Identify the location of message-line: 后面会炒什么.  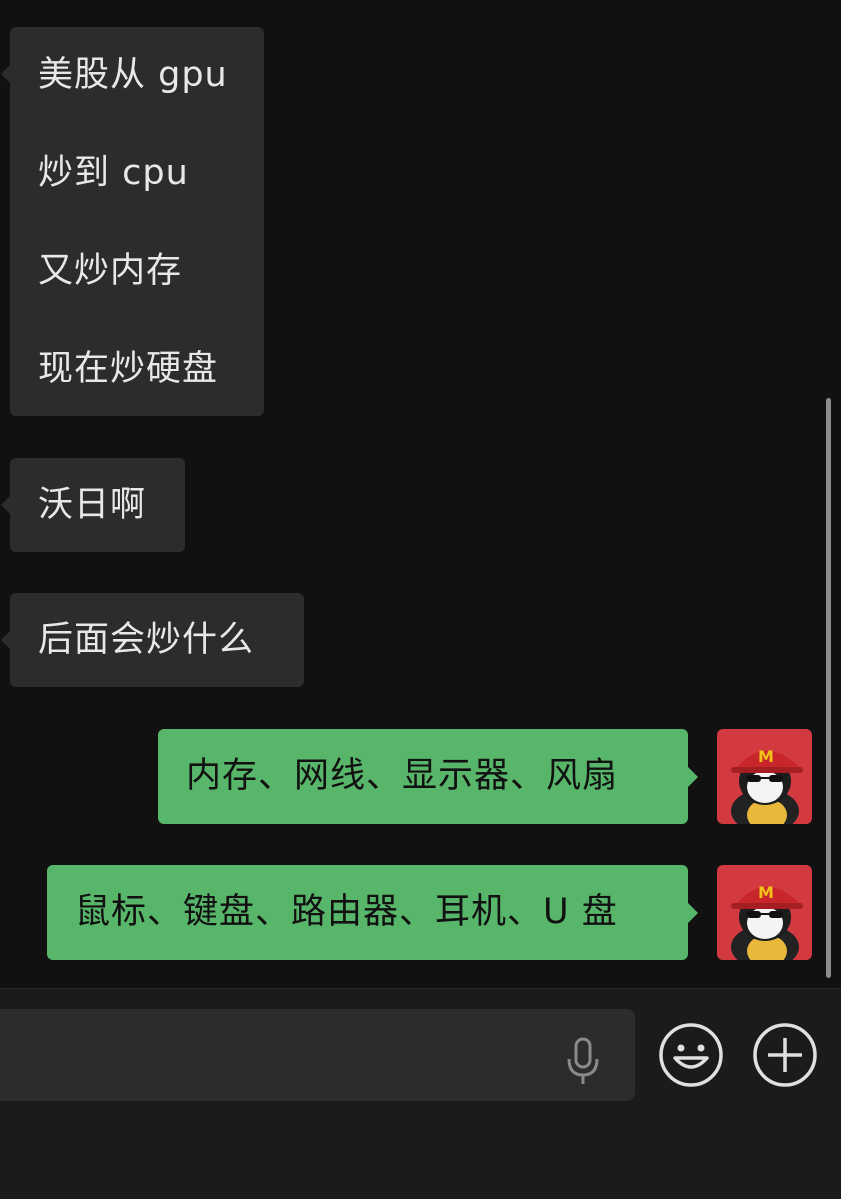
(146, 640).